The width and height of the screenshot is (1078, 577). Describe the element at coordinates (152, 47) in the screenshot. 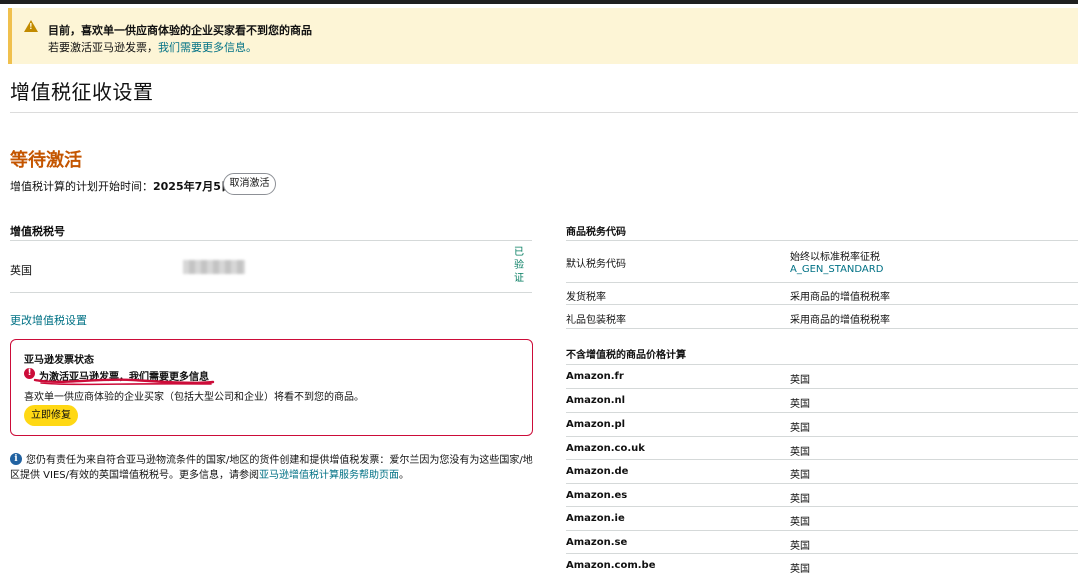

I see `banner-subtext: 若要激活亚马逊发票，我们需要更多信息。` at that location.